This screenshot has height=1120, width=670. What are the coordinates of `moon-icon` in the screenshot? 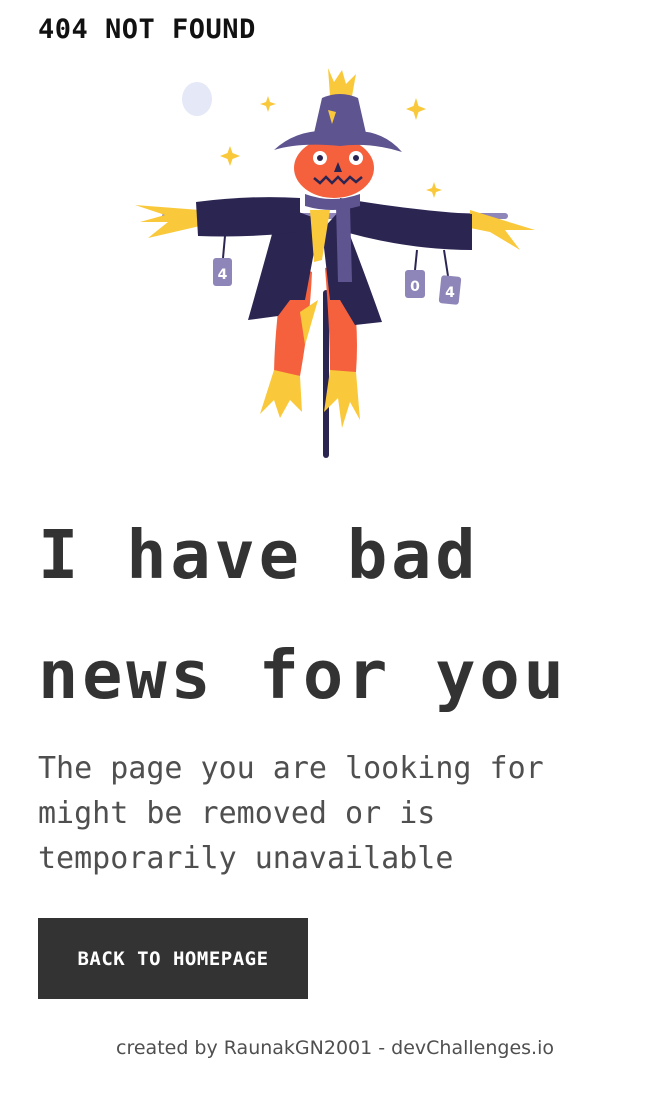 It's located at (197, 99).